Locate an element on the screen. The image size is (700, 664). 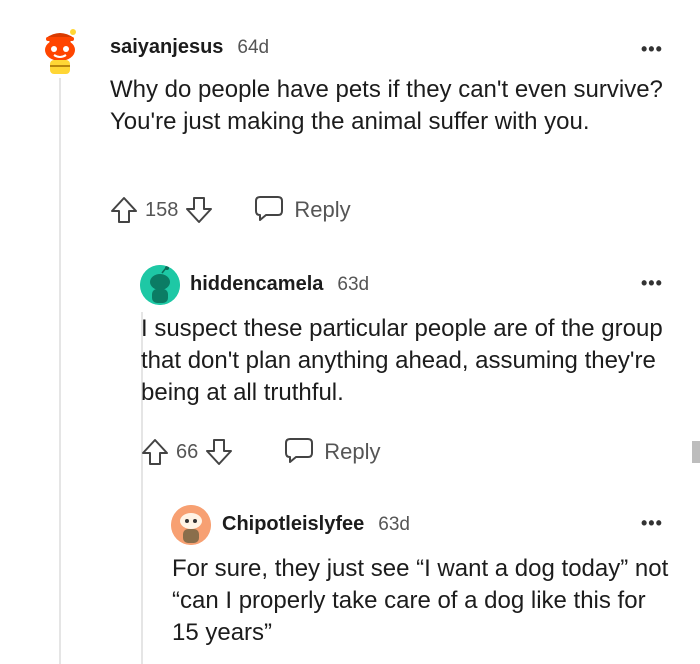
vote-controls: 158 is located at coordinates (161, 210).